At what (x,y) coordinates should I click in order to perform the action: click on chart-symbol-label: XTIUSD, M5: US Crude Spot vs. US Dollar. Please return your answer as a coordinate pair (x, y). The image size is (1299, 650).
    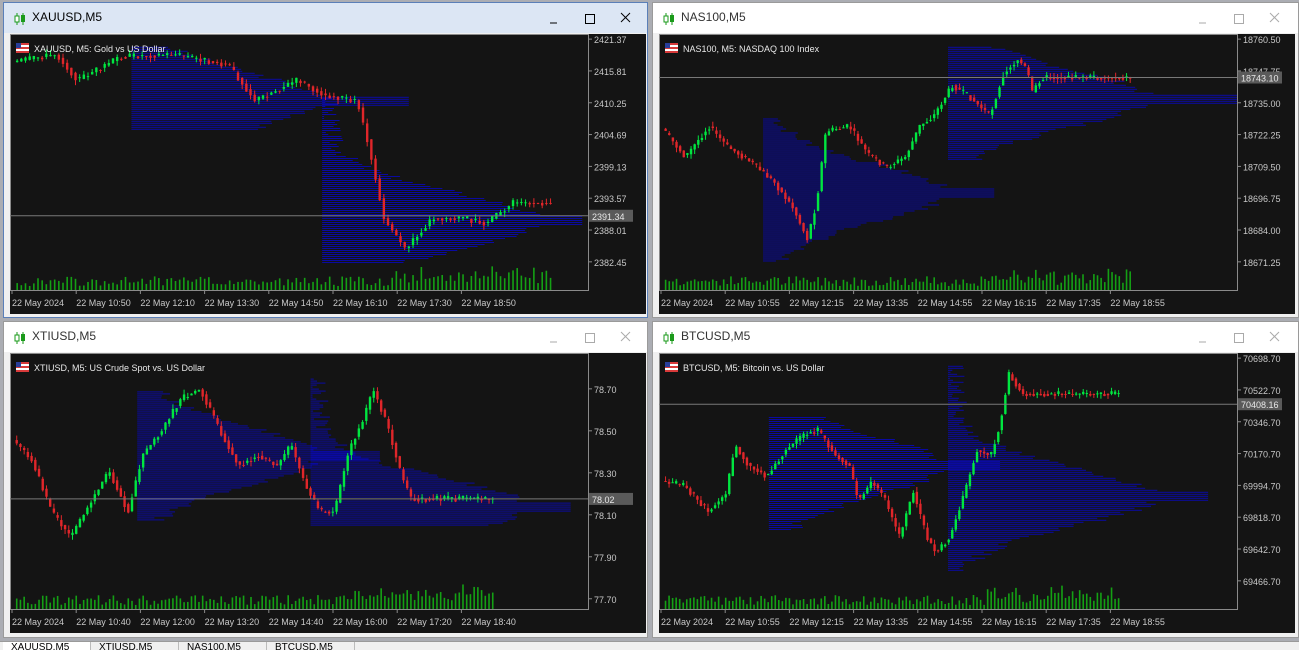
    Looking at the image, I should click on (119, 368).